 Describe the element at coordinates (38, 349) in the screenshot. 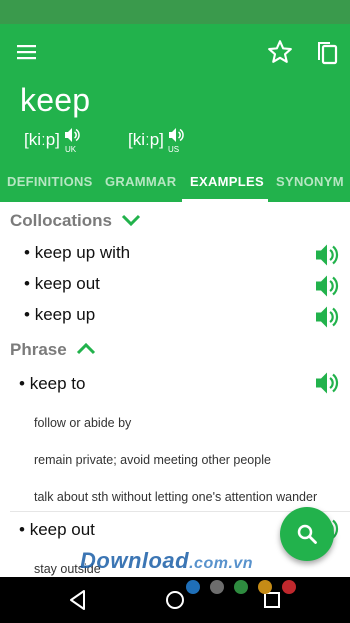

I see `section-title: Phrase` at that location.